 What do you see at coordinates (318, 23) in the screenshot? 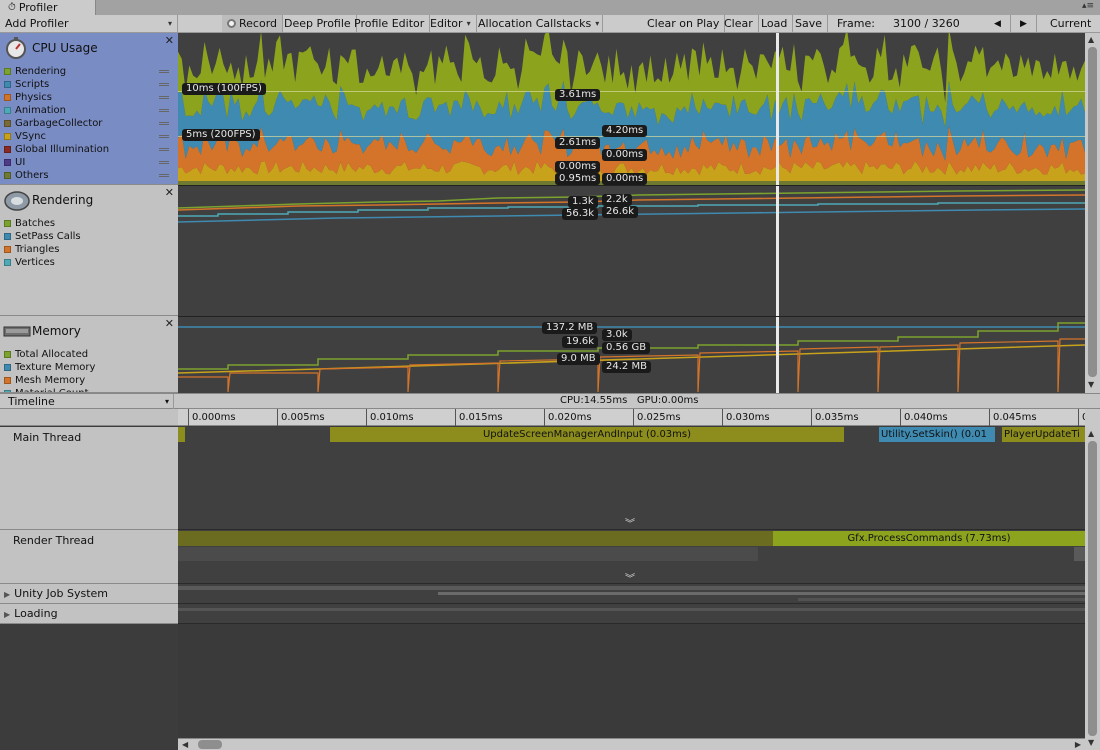
I see `deep-profile-button: Deep Profile` at bounding box center [318, 23].